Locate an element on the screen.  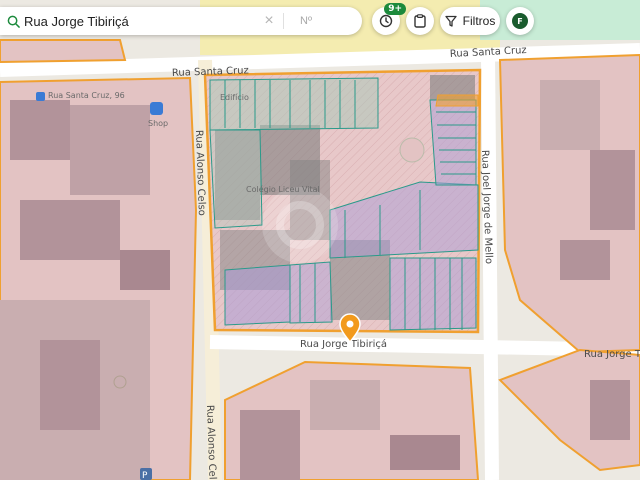
history-button: 9+ is located at coordinates (389, 19).